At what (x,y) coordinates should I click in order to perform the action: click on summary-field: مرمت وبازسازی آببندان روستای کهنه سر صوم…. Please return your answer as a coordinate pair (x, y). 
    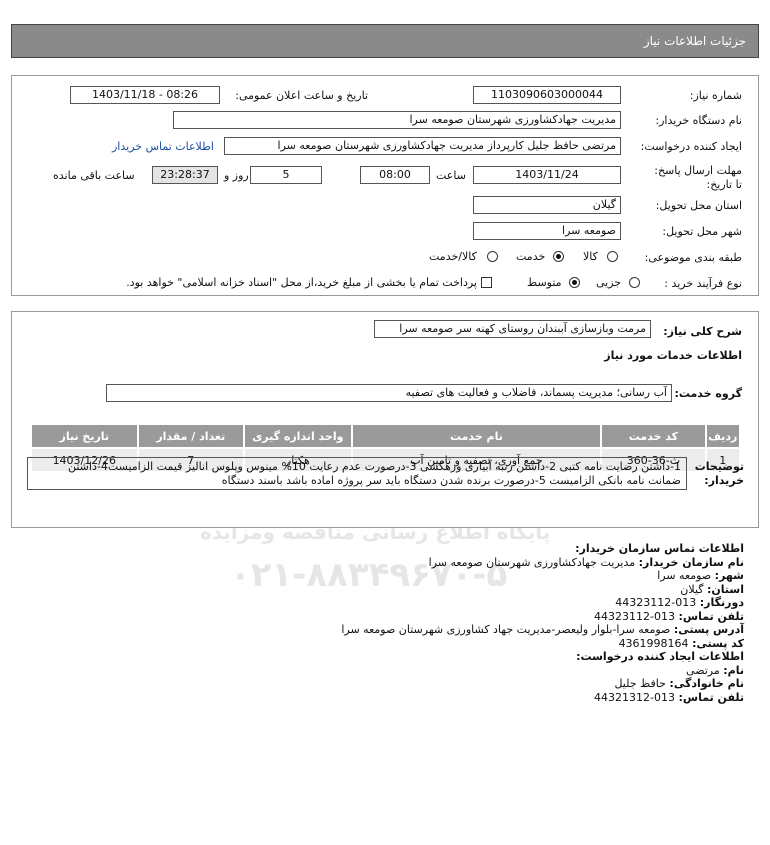
    Looking at the image, I should click on (512, 329).